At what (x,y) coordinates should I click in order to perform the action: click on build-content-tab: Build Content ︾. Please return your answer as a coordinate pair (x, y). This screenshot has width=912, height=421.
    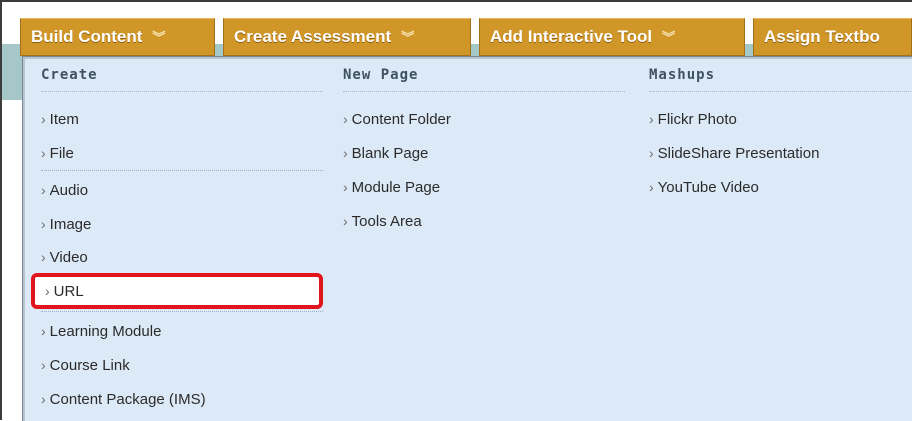
    Looking at the image, I should click on (117, 37).